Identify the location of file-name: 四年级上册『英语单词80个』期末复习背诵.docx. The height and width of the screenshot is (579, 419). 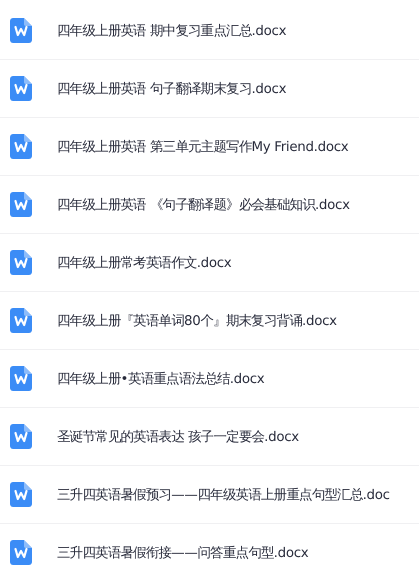
(197, 321).